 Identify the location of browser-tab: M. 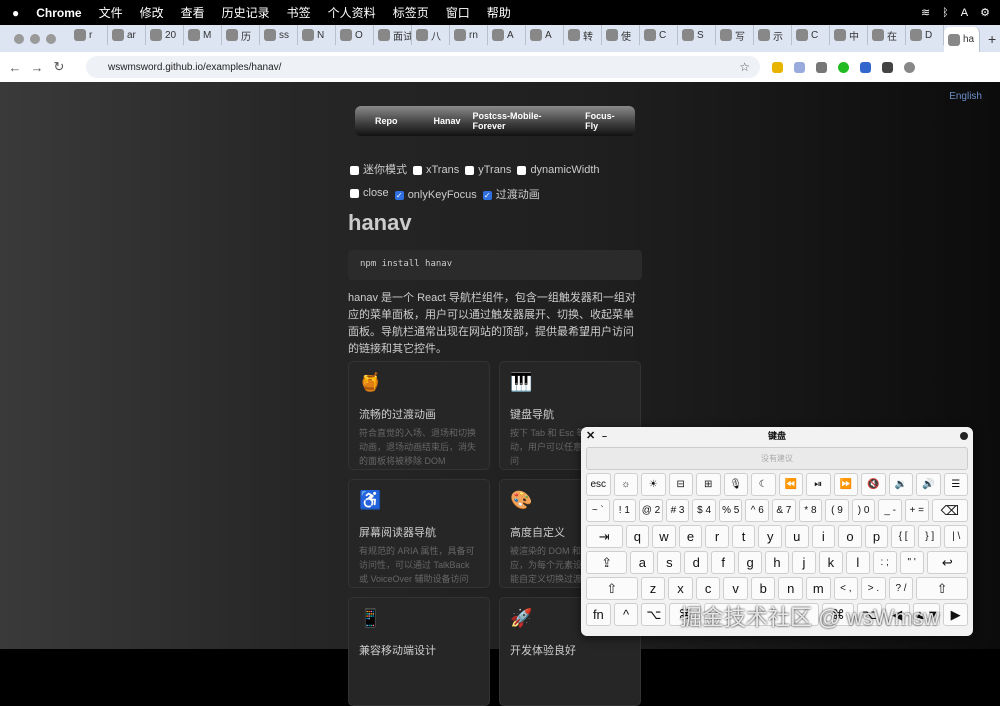
(203, 35).